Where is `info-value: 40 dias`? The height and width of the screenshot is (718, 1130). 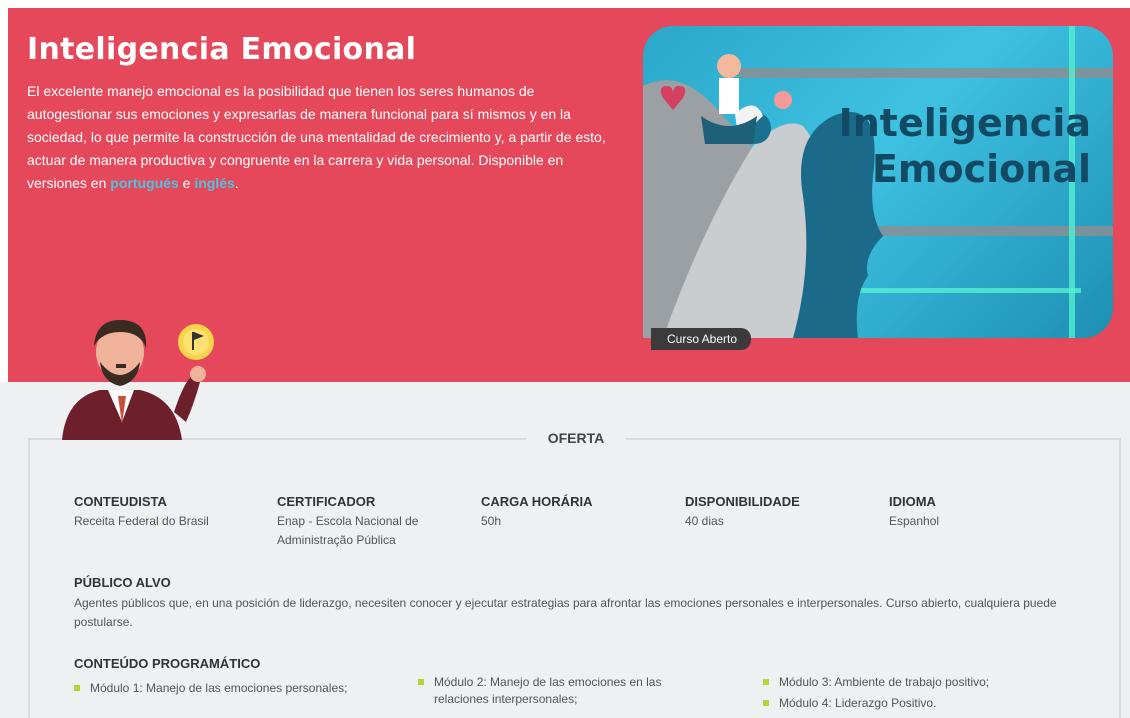 info-value: 40 dias is located at coordinates (704, 521).